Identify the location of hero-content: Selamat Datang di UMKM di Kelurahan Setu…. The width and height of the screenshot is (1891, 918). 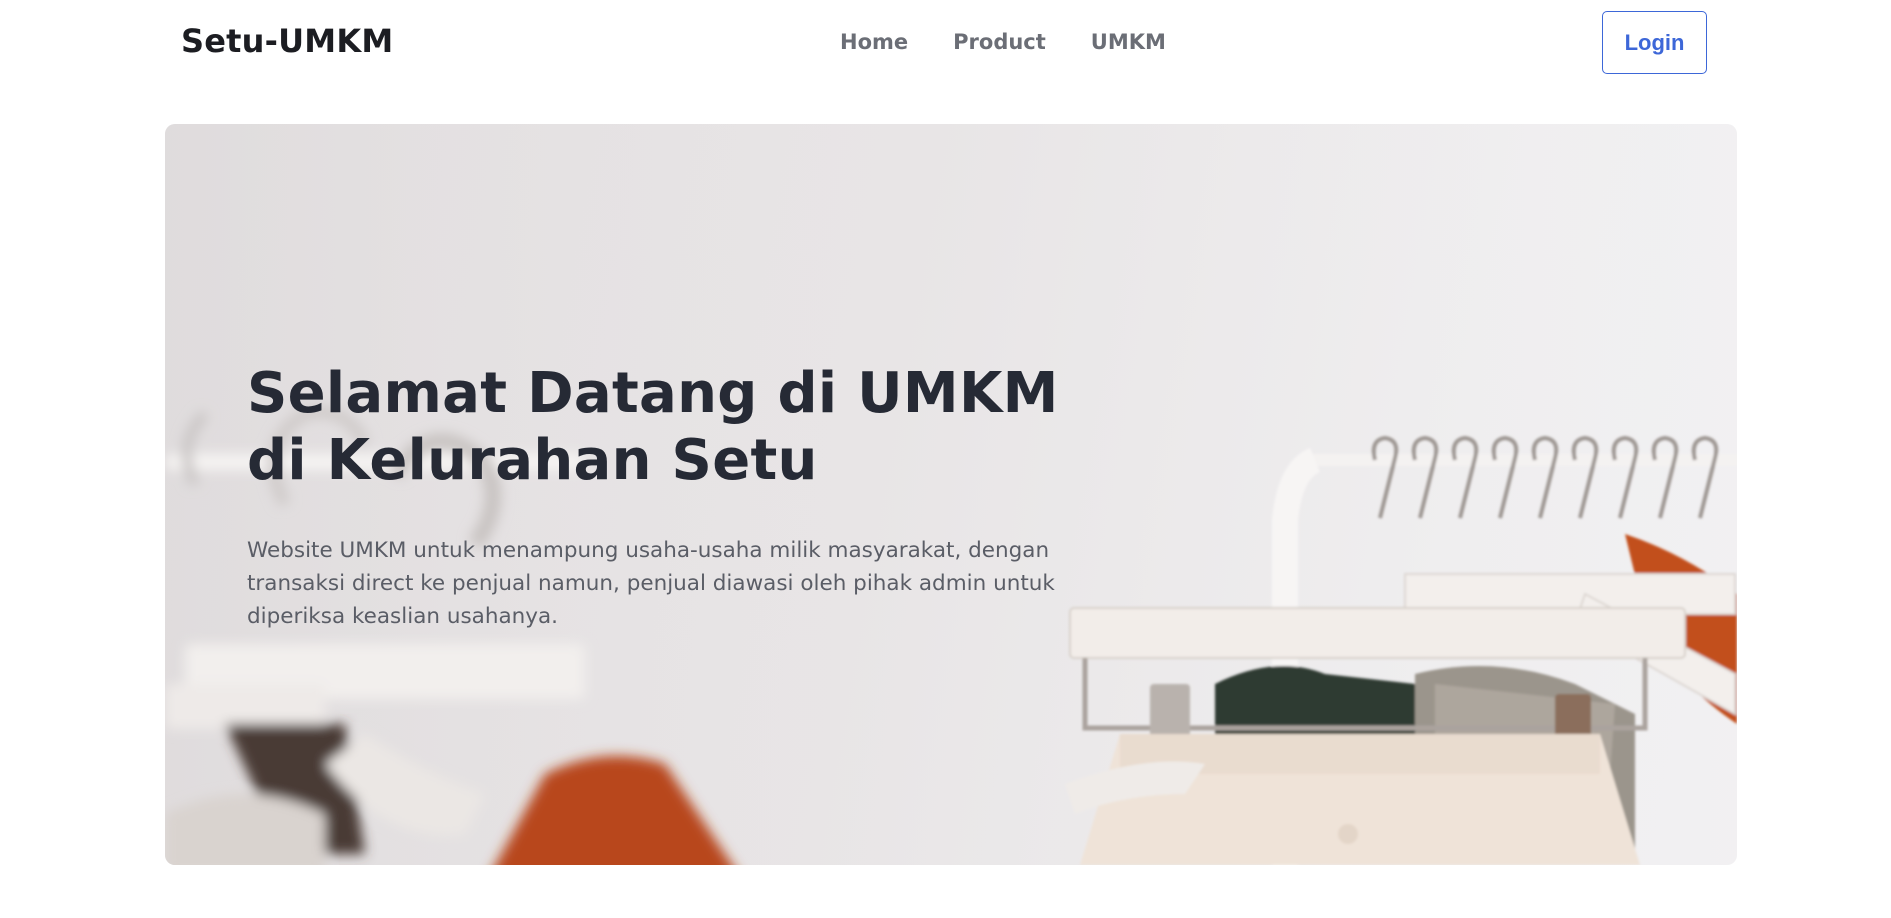
(697, 496).